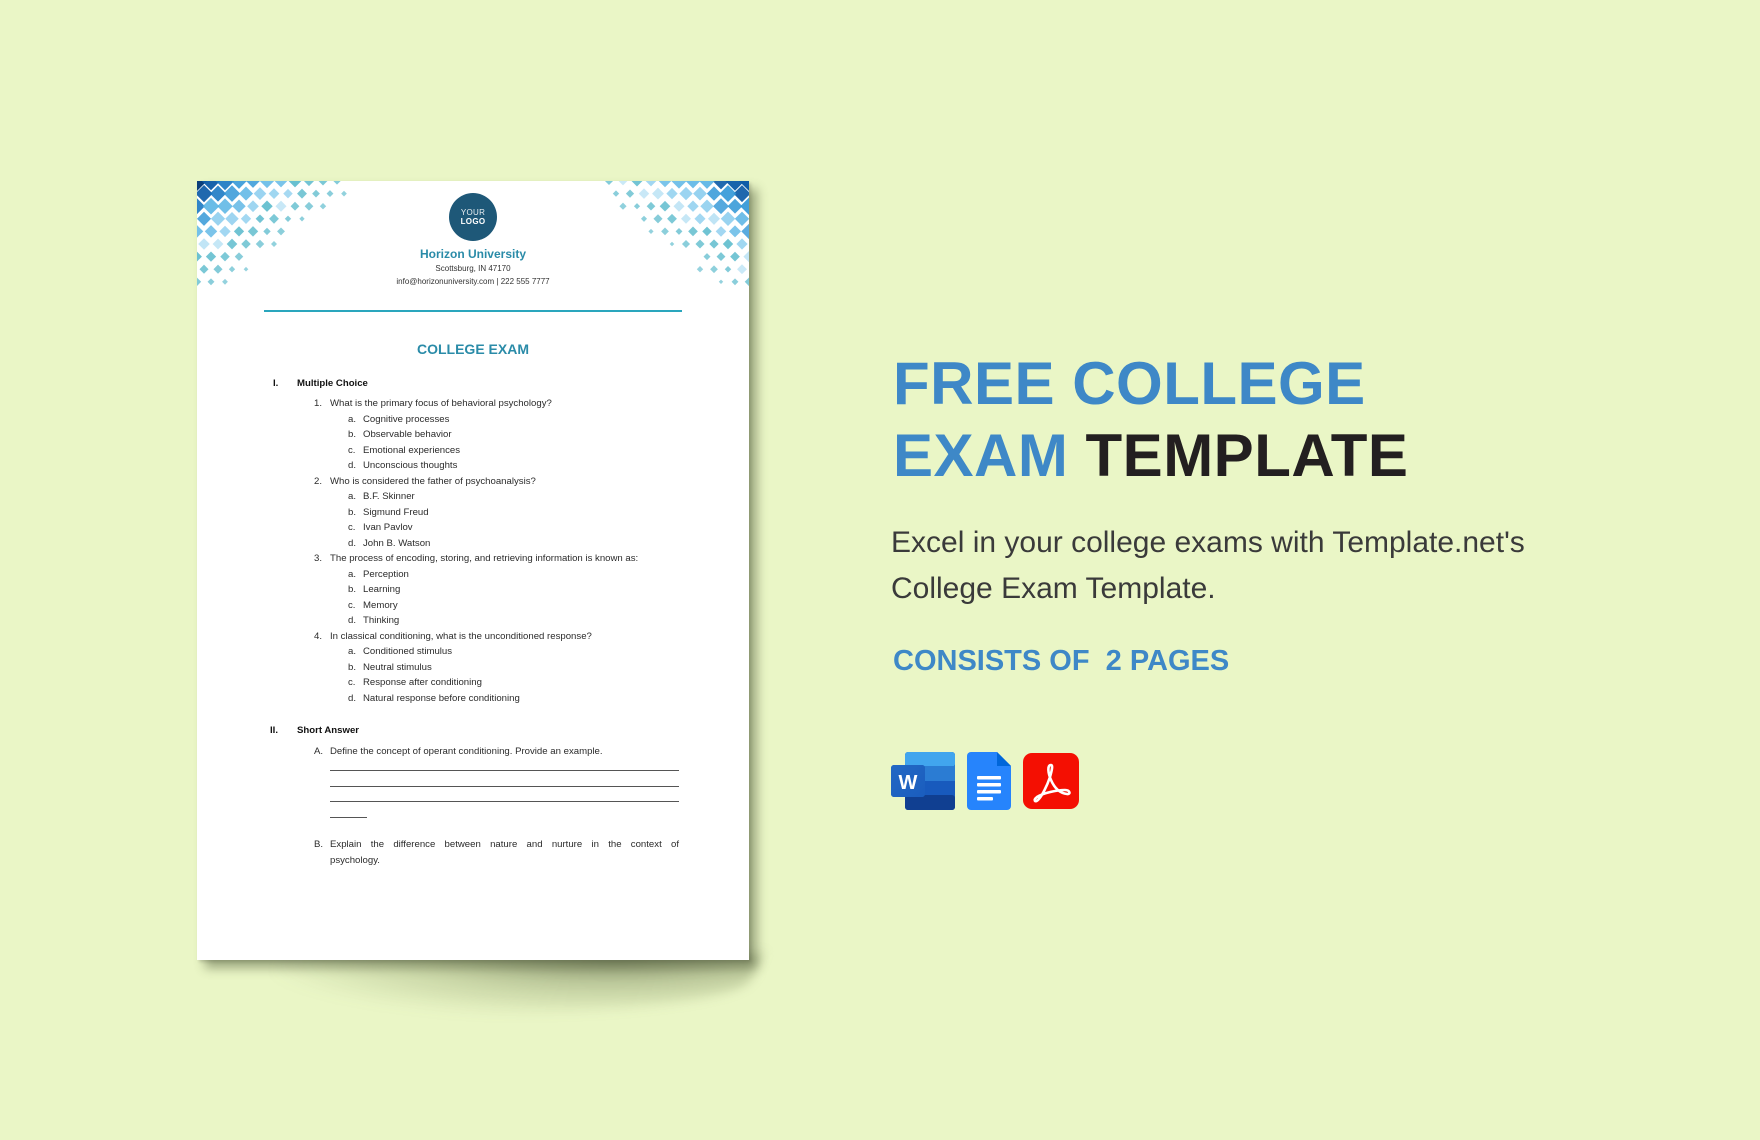 This screenshot has width=1760, height=1140. Describe the element at coordinates (380, 605) in the screenshot. I see `option-text: Memory` at that location.